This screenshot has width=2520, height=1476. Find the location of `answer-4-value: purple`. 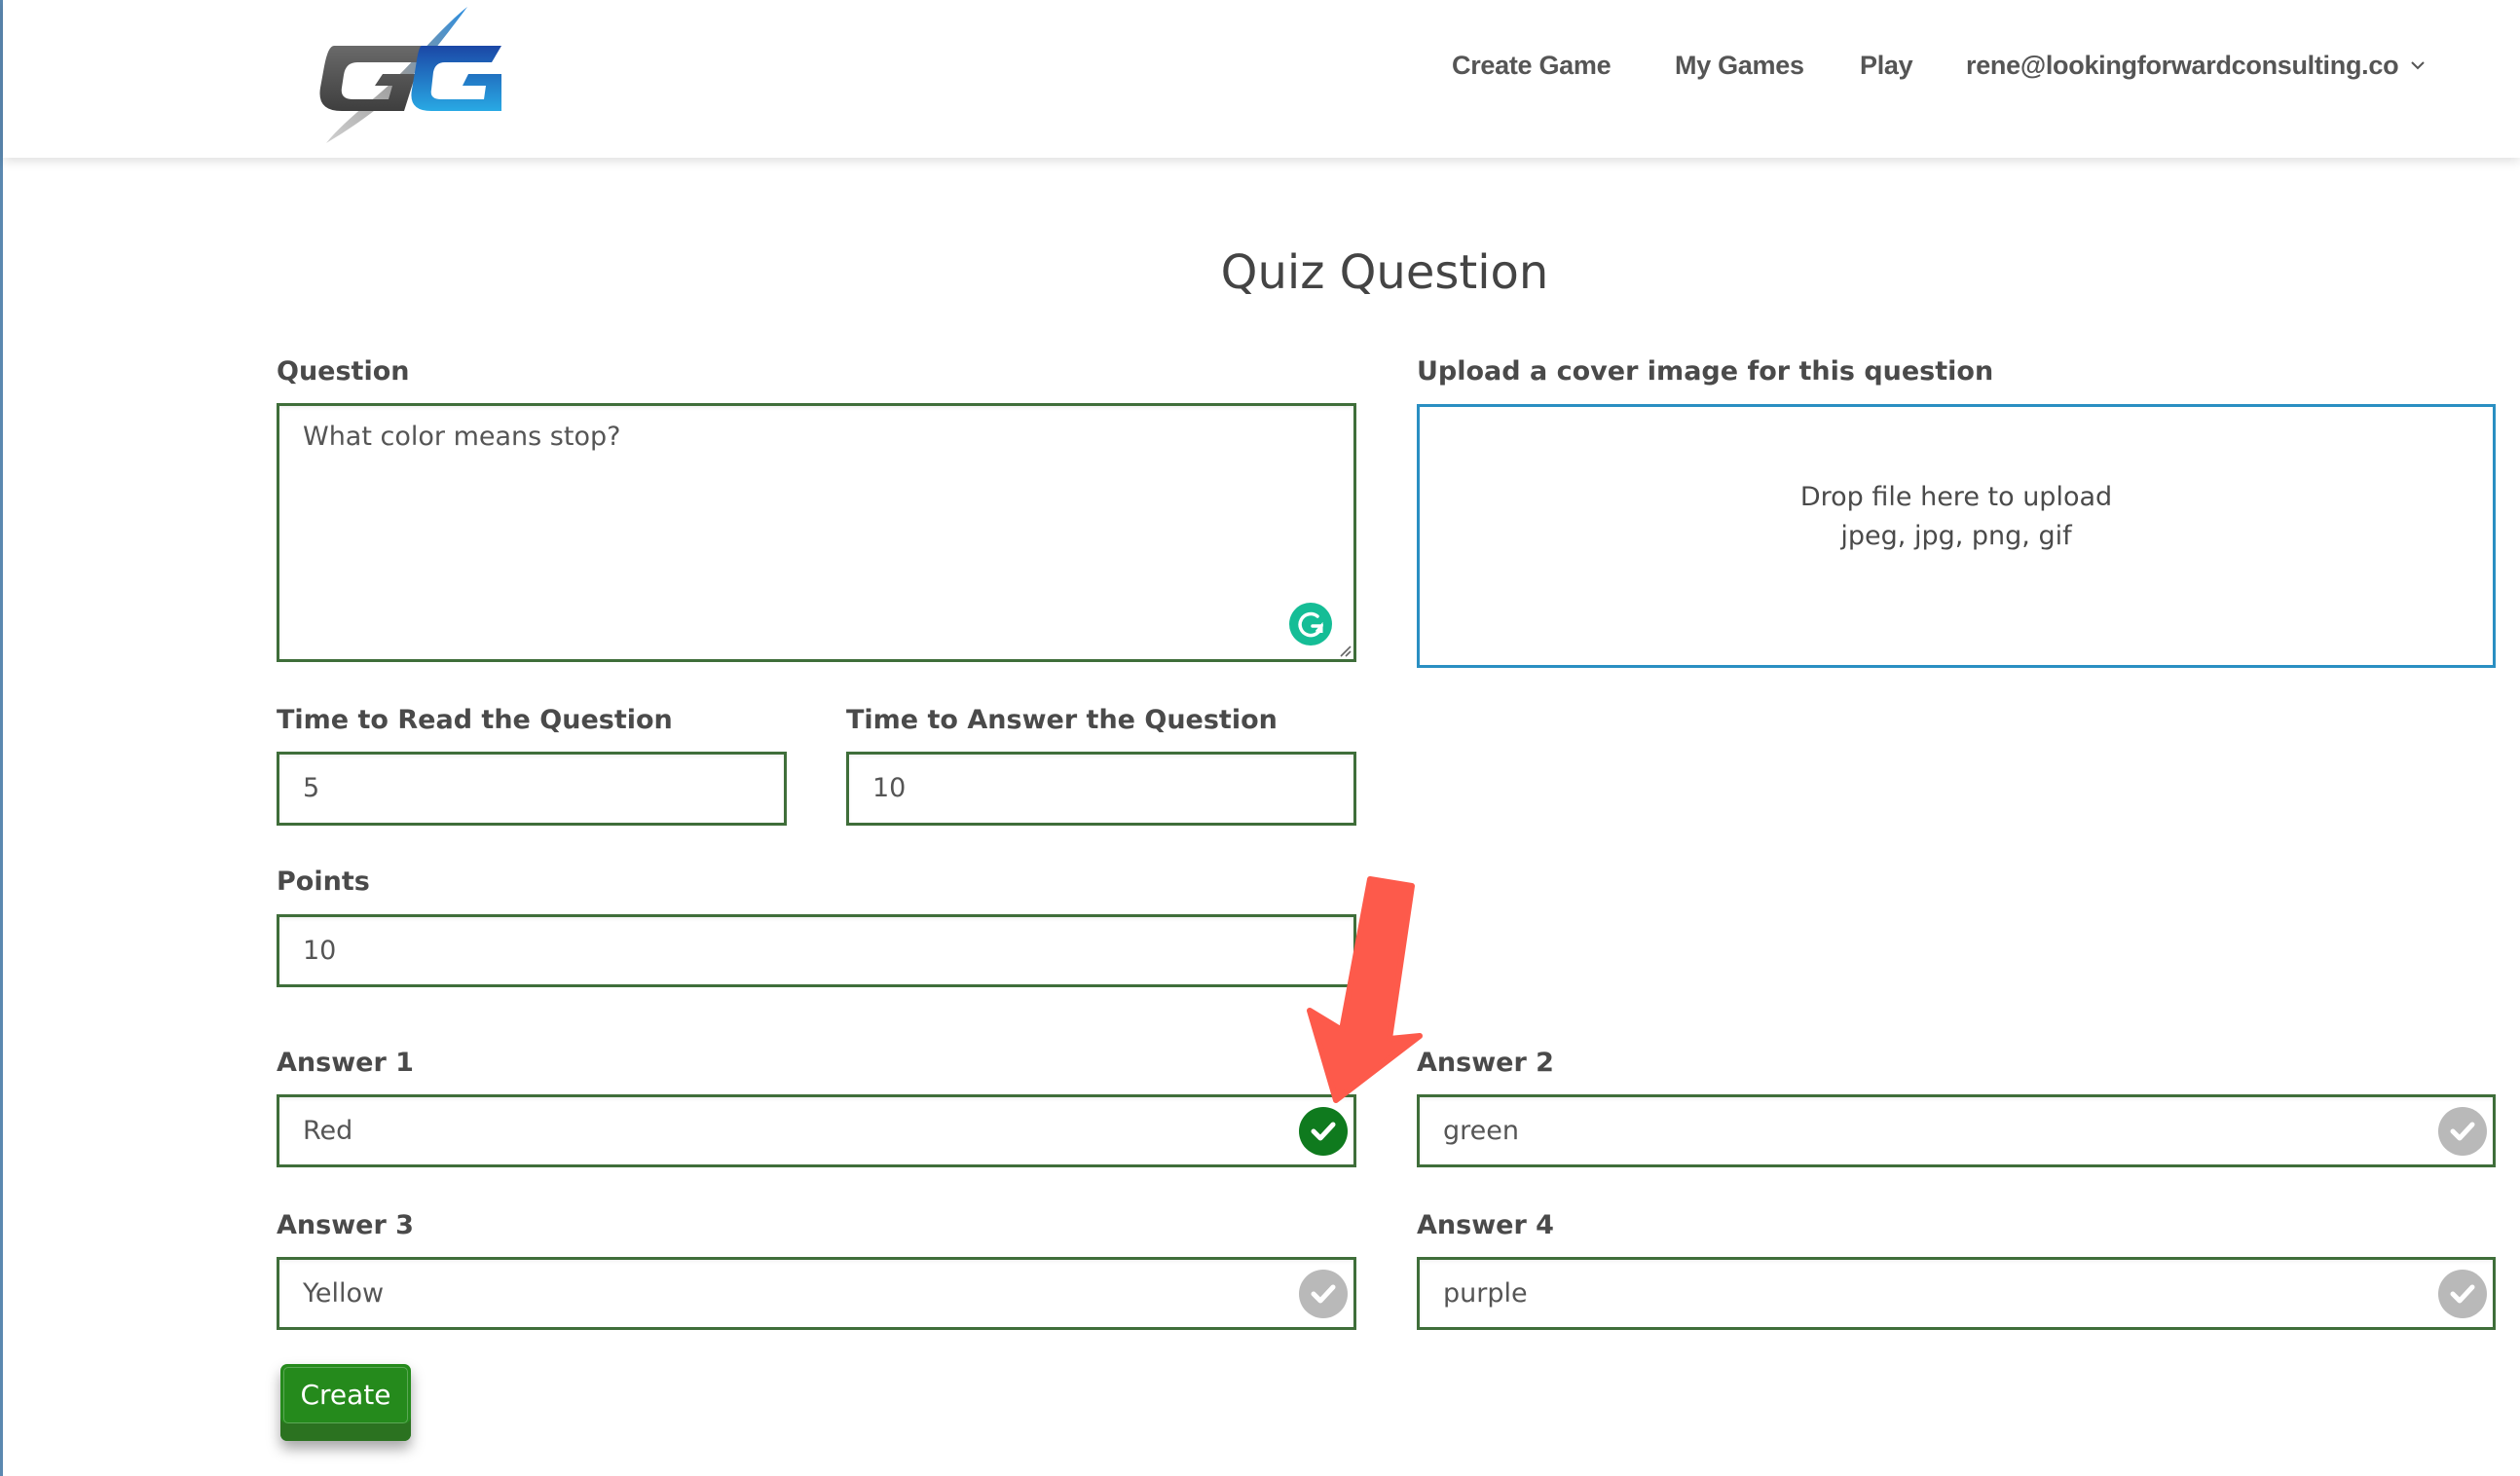

answer-4-value: purple is located at coordinates (1485, 1293).